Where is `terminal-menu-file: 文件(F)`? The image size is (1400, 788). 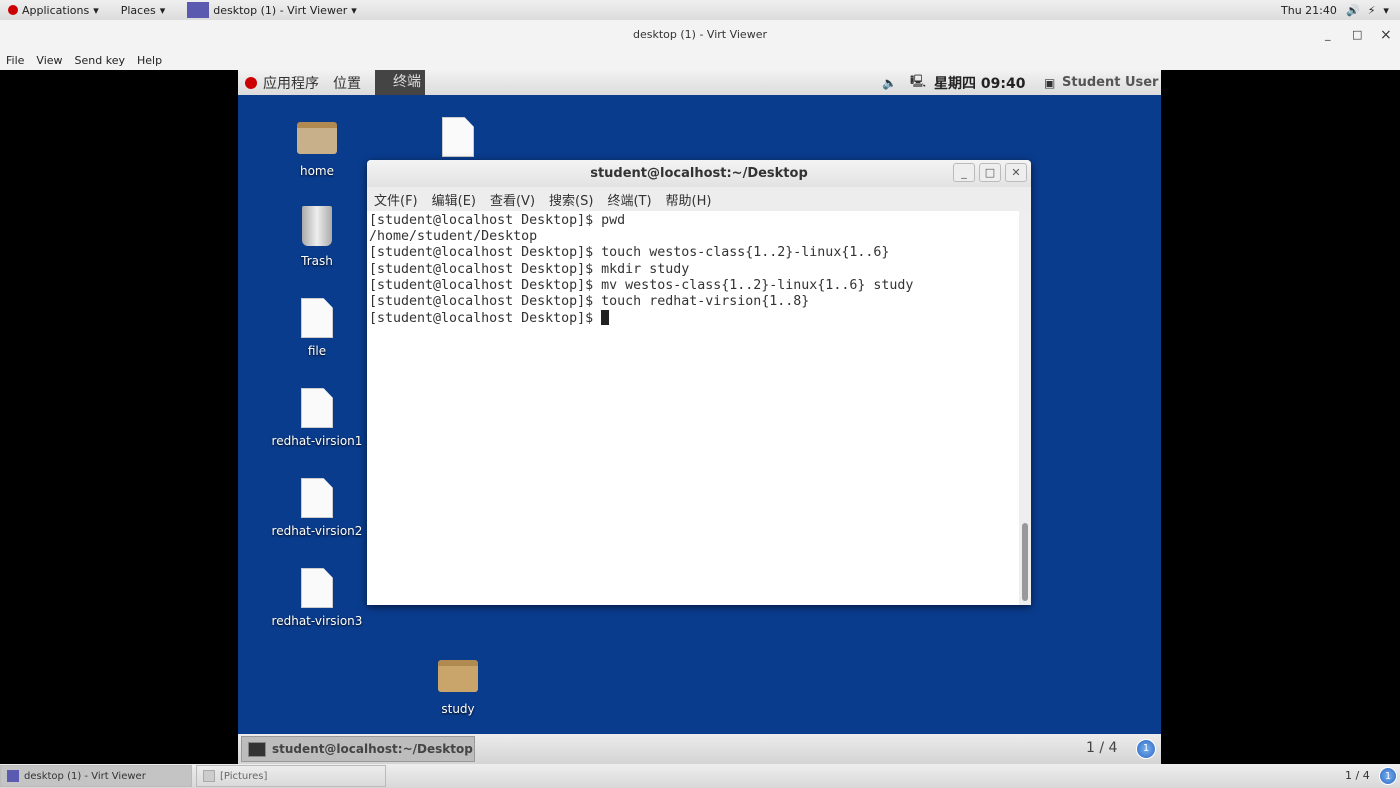 terminal-menu-file: 文件(F) is located at coordinates (396, 199).